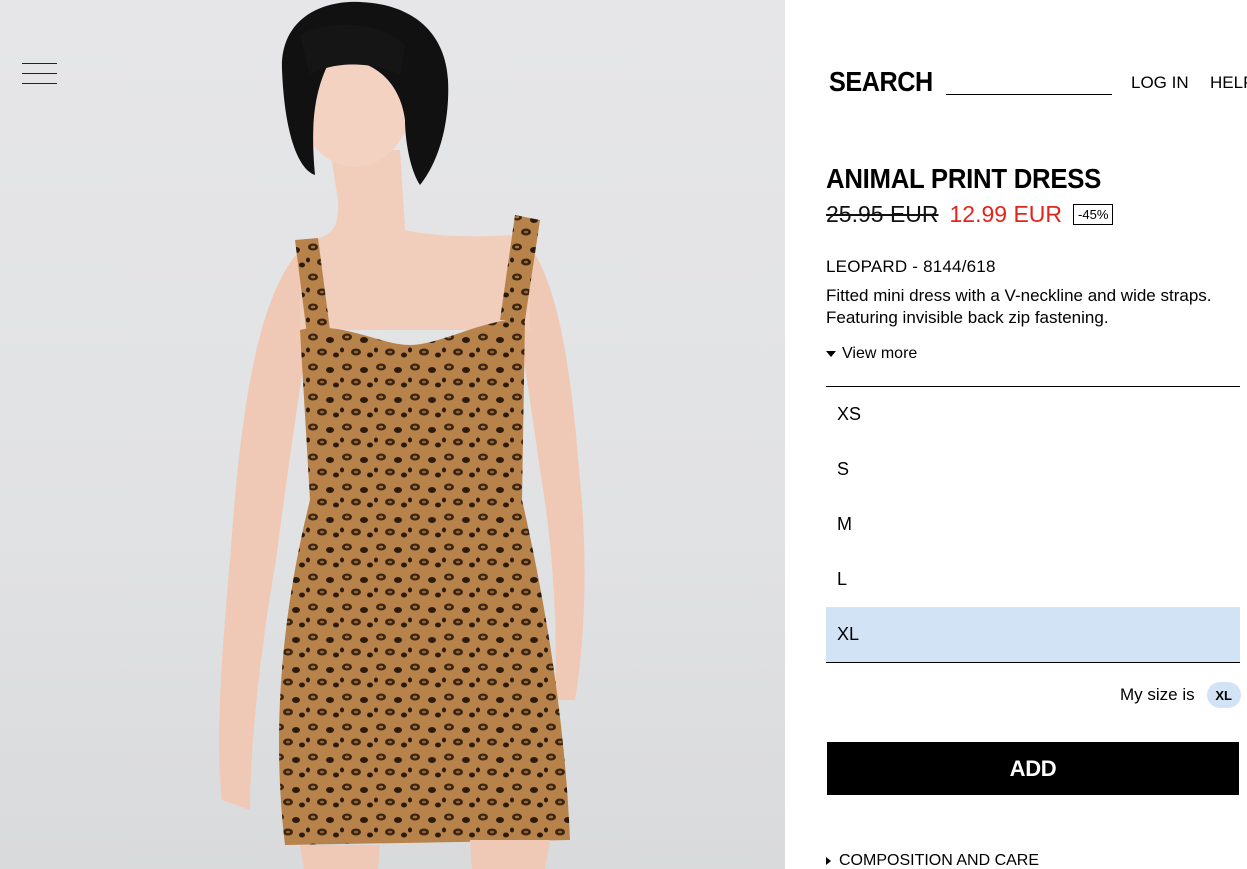 The image size is (1247, 869). I want to click on view-more-label: View more, so click(880, 353).